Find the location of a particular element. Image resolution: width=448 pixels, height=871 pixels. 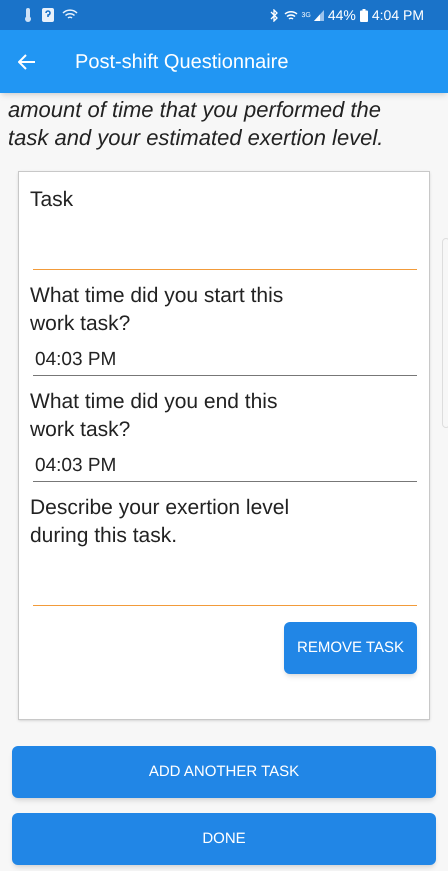

signal-icon is located at coordinates (319, 15).